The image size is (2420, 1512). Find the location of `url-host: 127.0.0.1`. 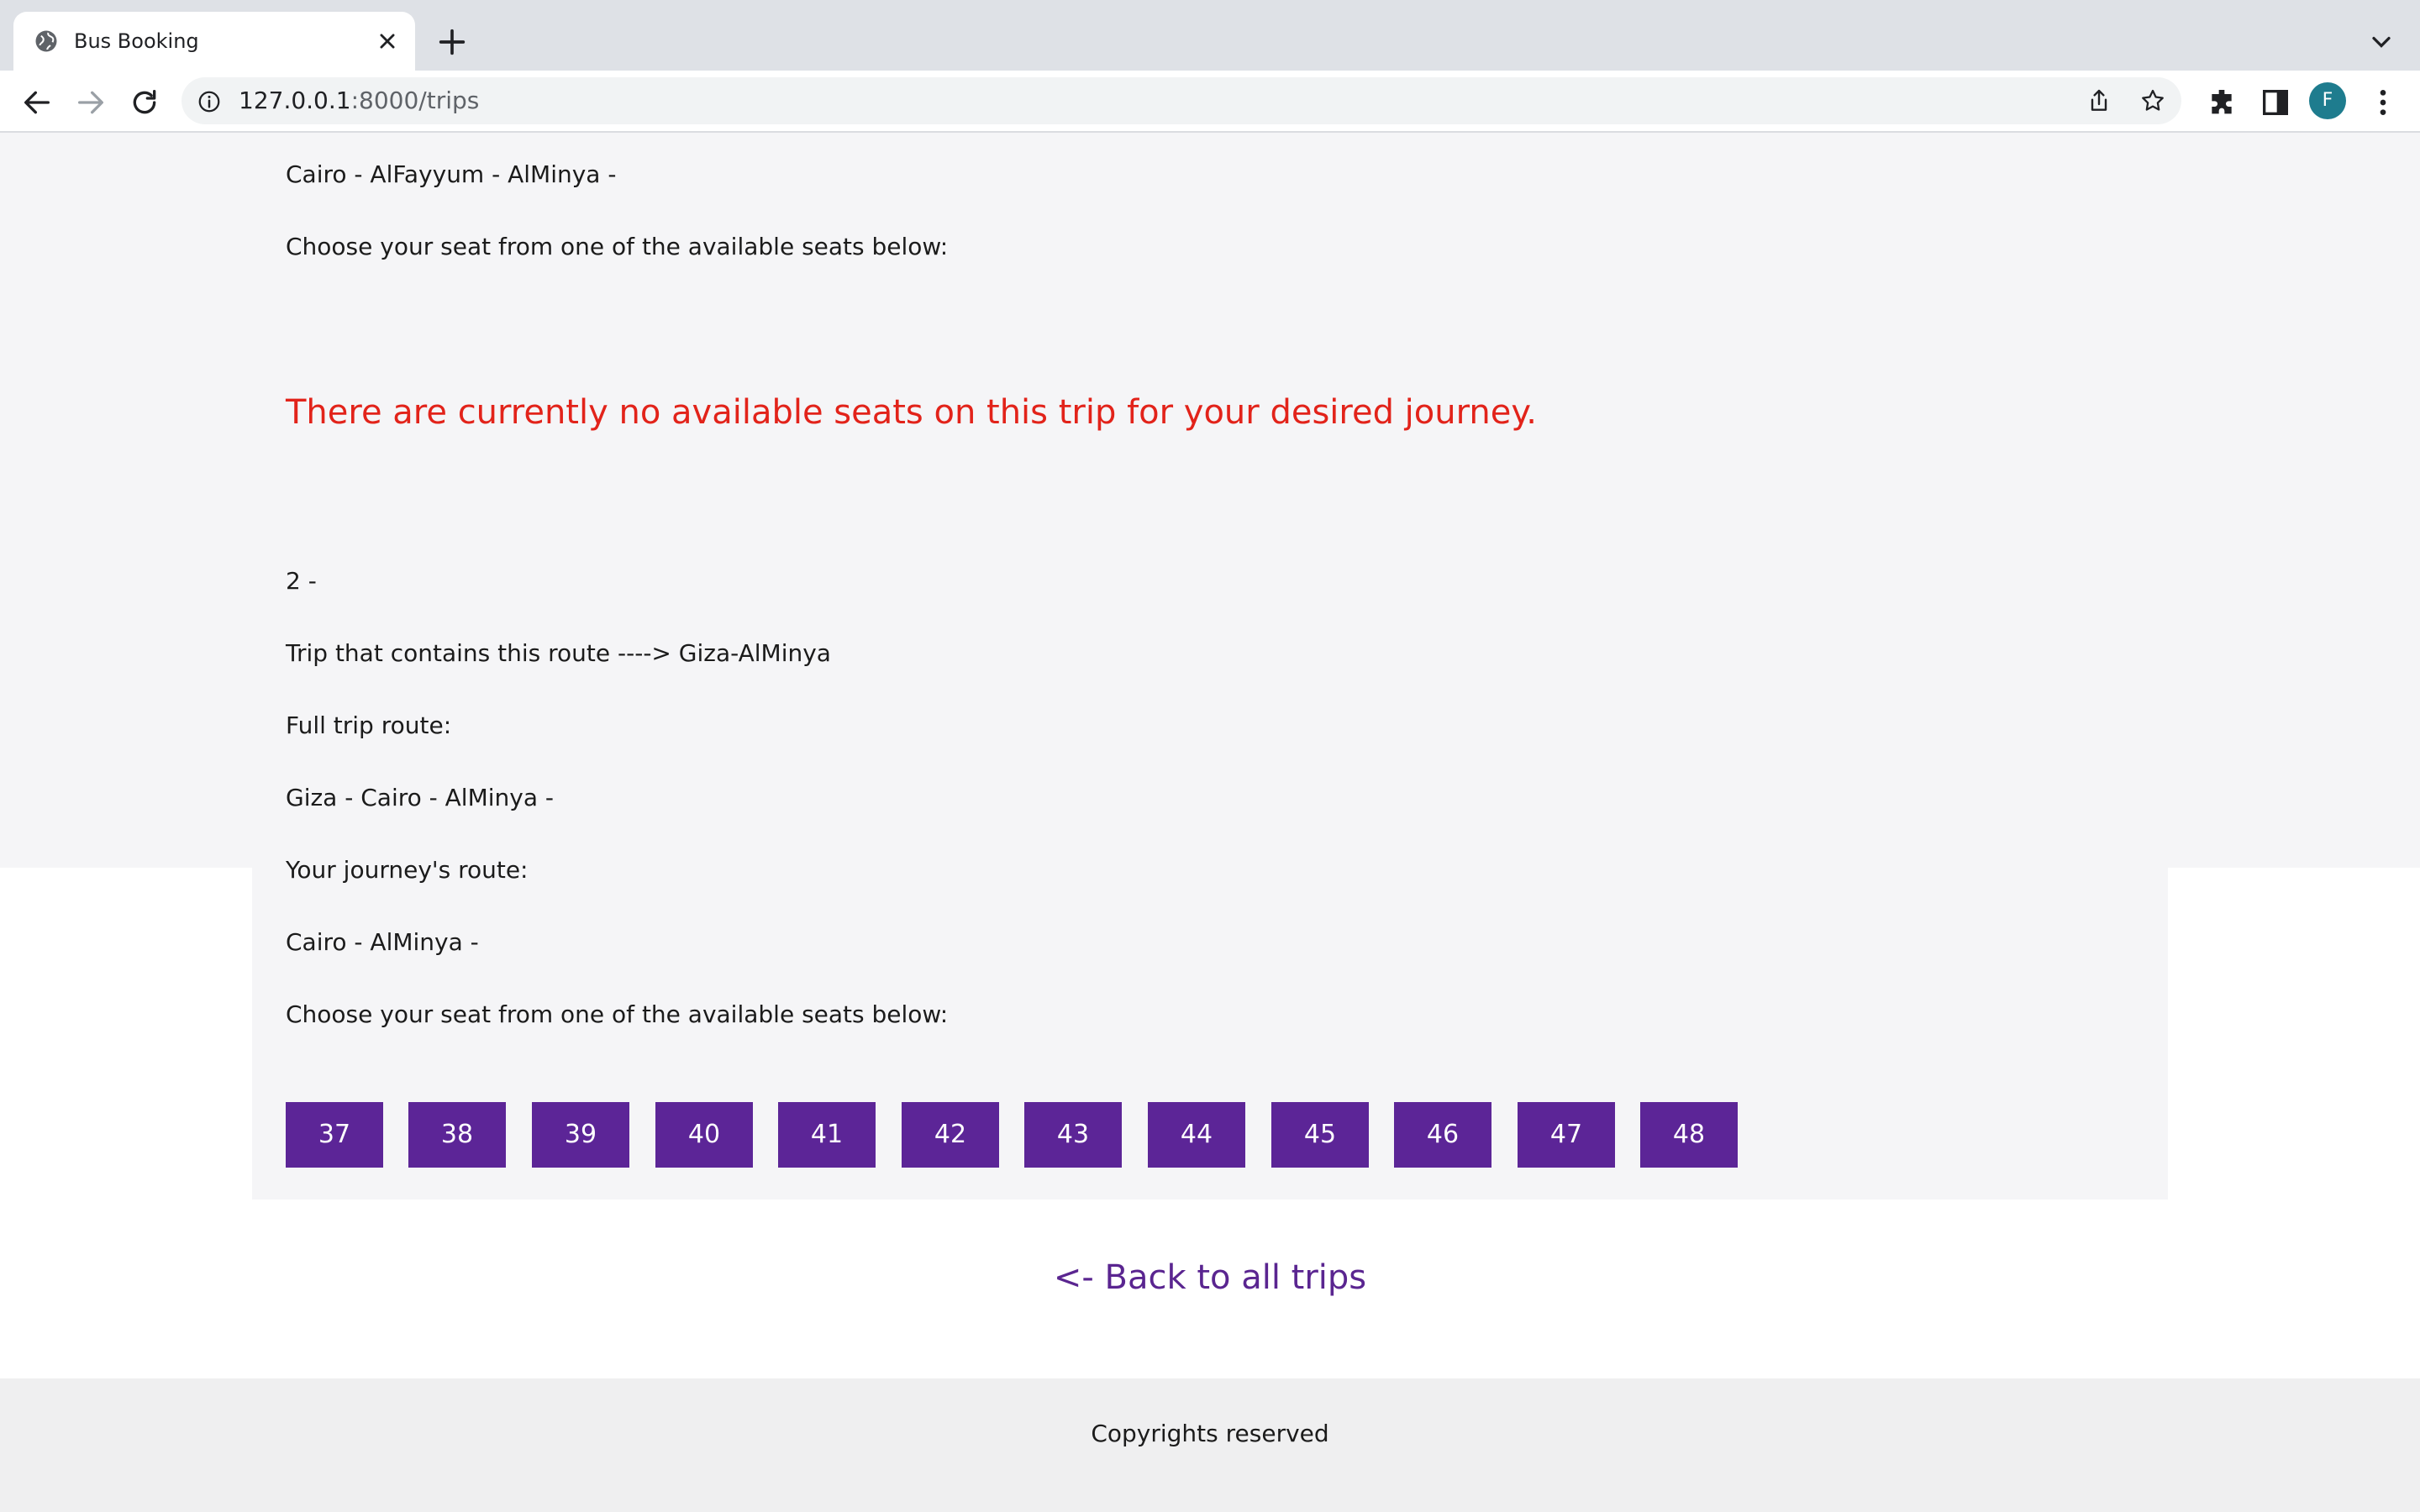

url-host: 127.0.0.1 is located at coordinates (295, 100).